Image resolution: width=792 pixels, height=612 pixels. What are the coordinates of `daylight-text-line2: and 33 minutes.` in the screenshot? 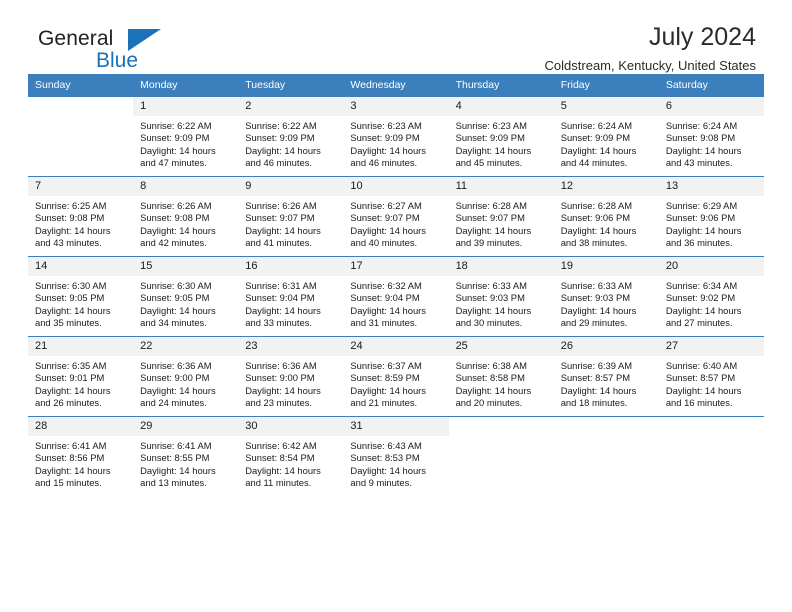 It's located at (278, 322).